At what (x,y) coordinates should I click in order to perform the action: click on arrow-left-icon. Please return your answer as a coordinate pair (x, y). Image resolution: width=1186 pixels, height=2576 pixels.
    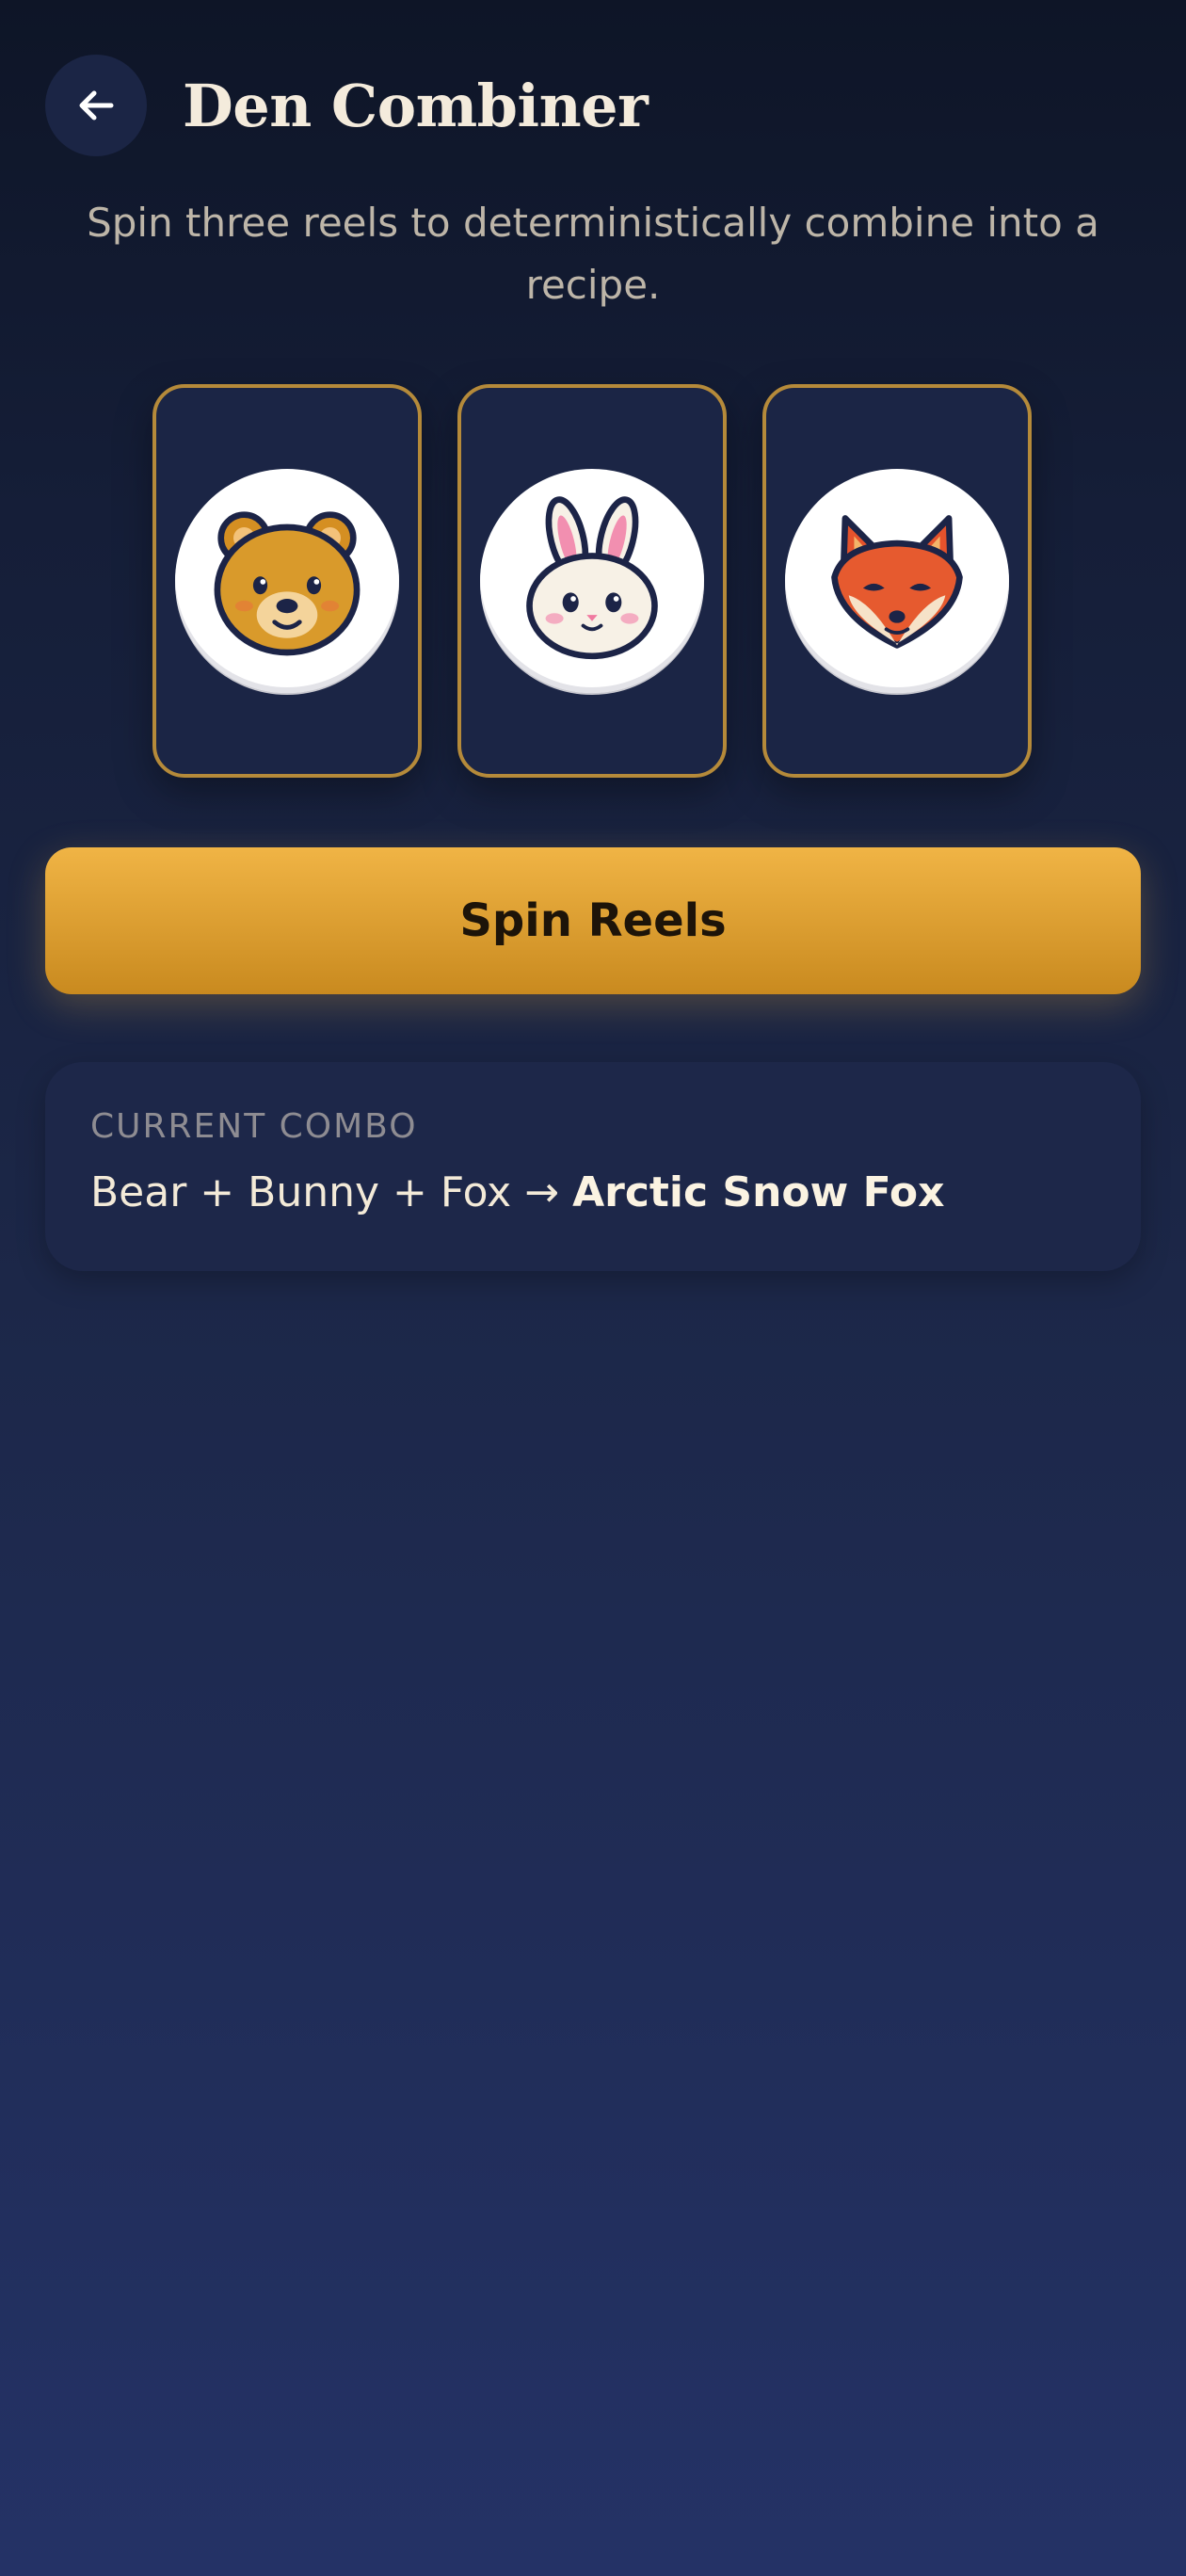
    Looking at the image, I should click on (96, 105).